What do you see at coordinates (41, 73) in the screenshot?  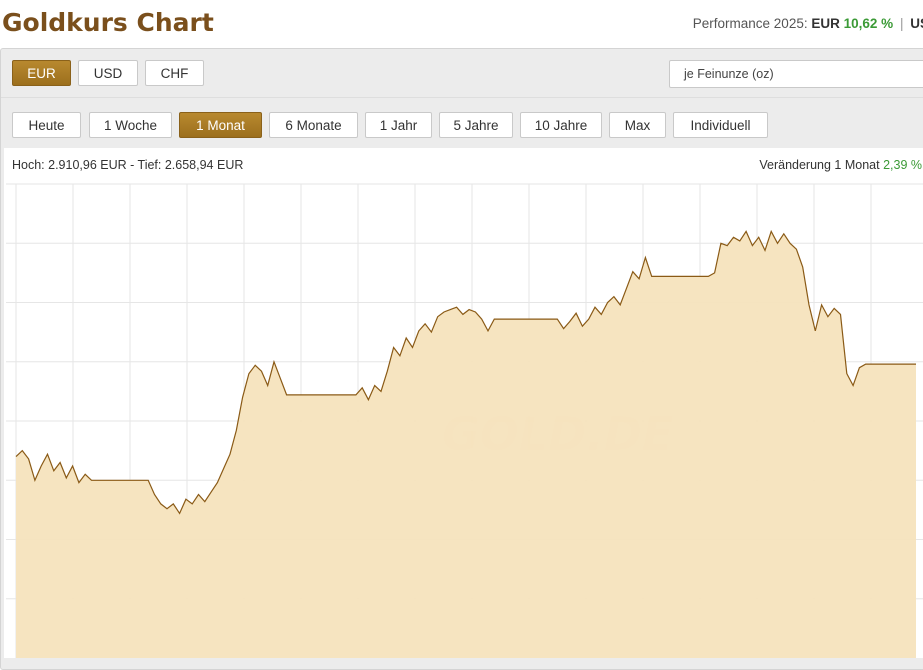 I see `currency-tab-eur: EUR` at bounding box center [41, 73].